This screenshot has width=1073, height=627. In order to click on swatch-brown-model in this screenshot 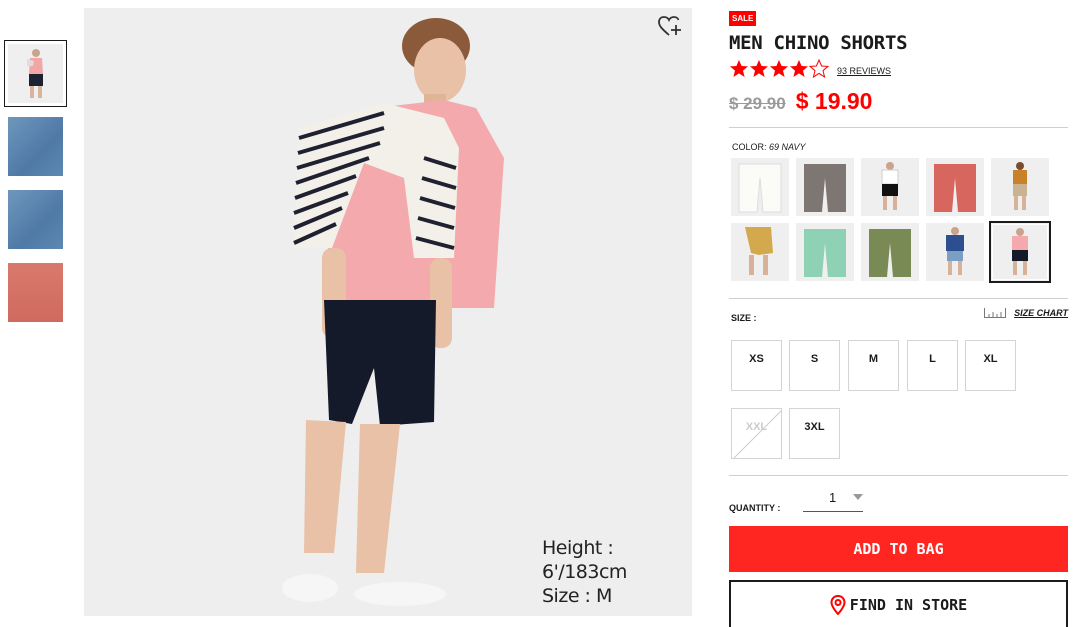, I will do `click(1020, 187)`.